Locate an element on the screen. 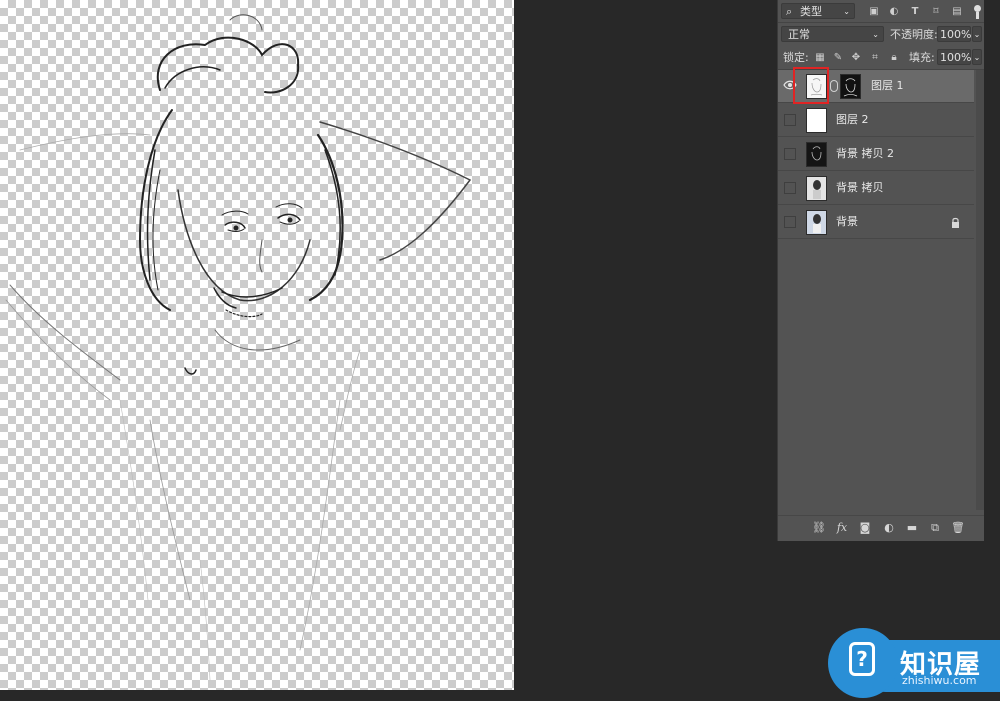 Image resolution: width=1000 pixels, height=701 pixels. lock-row: 锁定: ▦ ✎ ✥ ⌗ 🔒︎ 填充: 100% ⌄ is located at coordinates (881, 58).